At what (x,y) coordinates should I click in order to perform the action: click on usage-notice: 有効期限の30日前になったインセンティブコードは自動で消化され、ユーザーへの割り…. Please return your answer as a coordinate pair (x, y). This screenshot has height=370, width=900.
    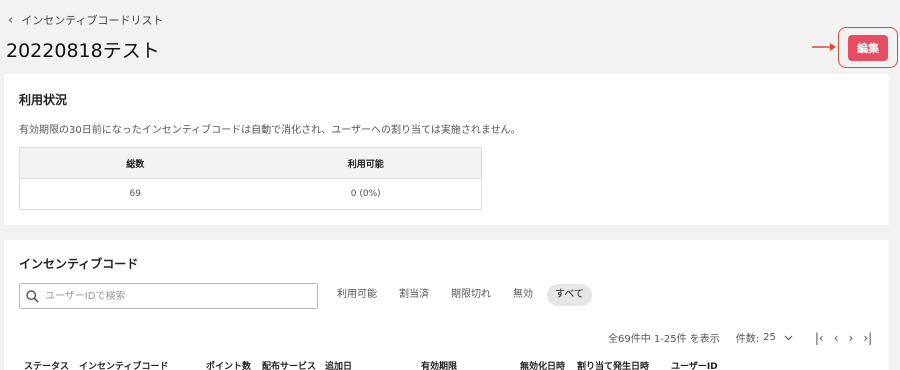
    Looking at the image, I should click on (270, 130).